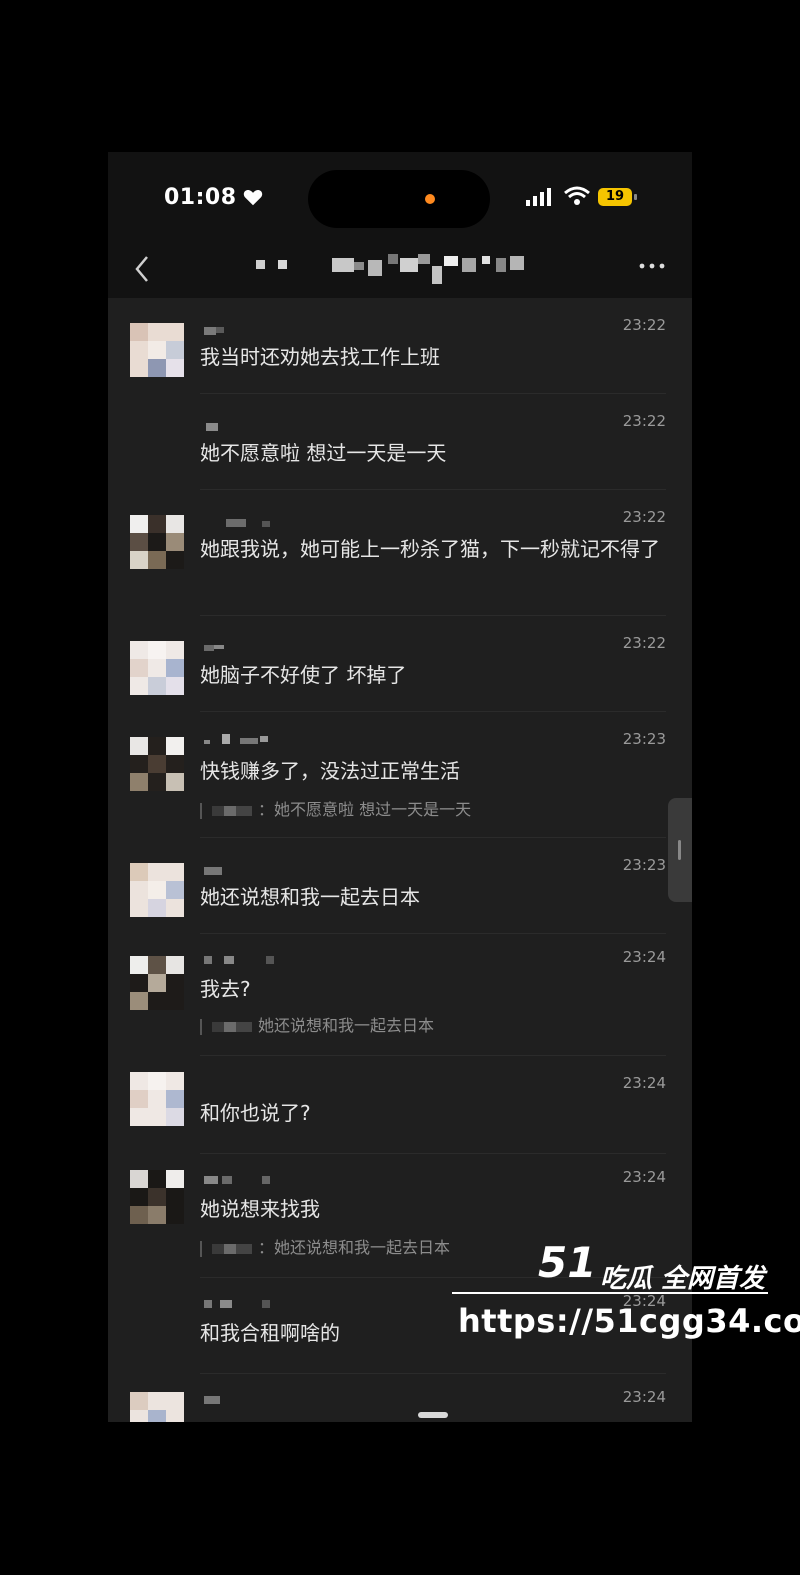  What do you see at coordinates (373, 809) in the screenshot?
I see `quote-text: 她不愿意啦 想过一天是一天` at bounding box center [373, 809].